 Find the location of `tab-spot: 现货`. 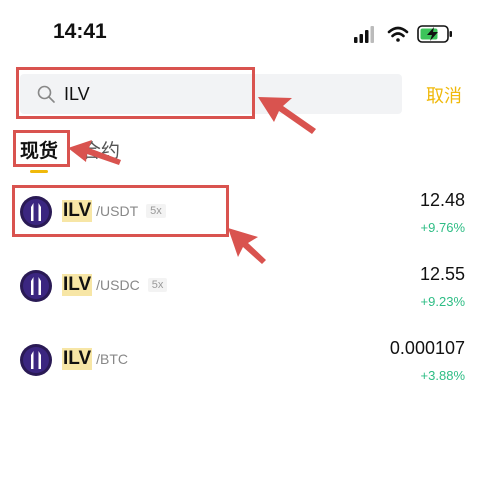

tab-spot: 现货 is located at coordinates (39, 149).